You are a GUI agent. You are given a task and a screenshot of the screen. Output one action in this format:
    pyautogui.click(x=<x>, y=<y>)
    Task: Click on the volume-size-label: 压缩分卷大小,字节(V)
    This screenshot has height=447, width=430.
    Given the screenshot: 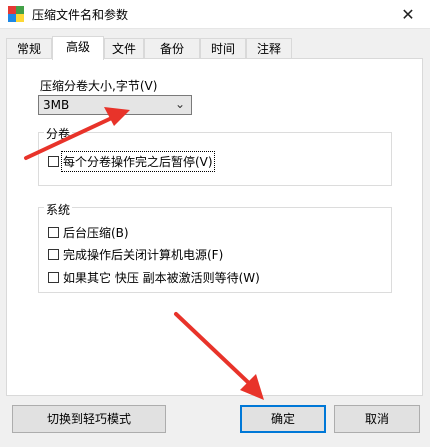 What is the action you would take?
    pyautogui.click(x=99, y=86)
    